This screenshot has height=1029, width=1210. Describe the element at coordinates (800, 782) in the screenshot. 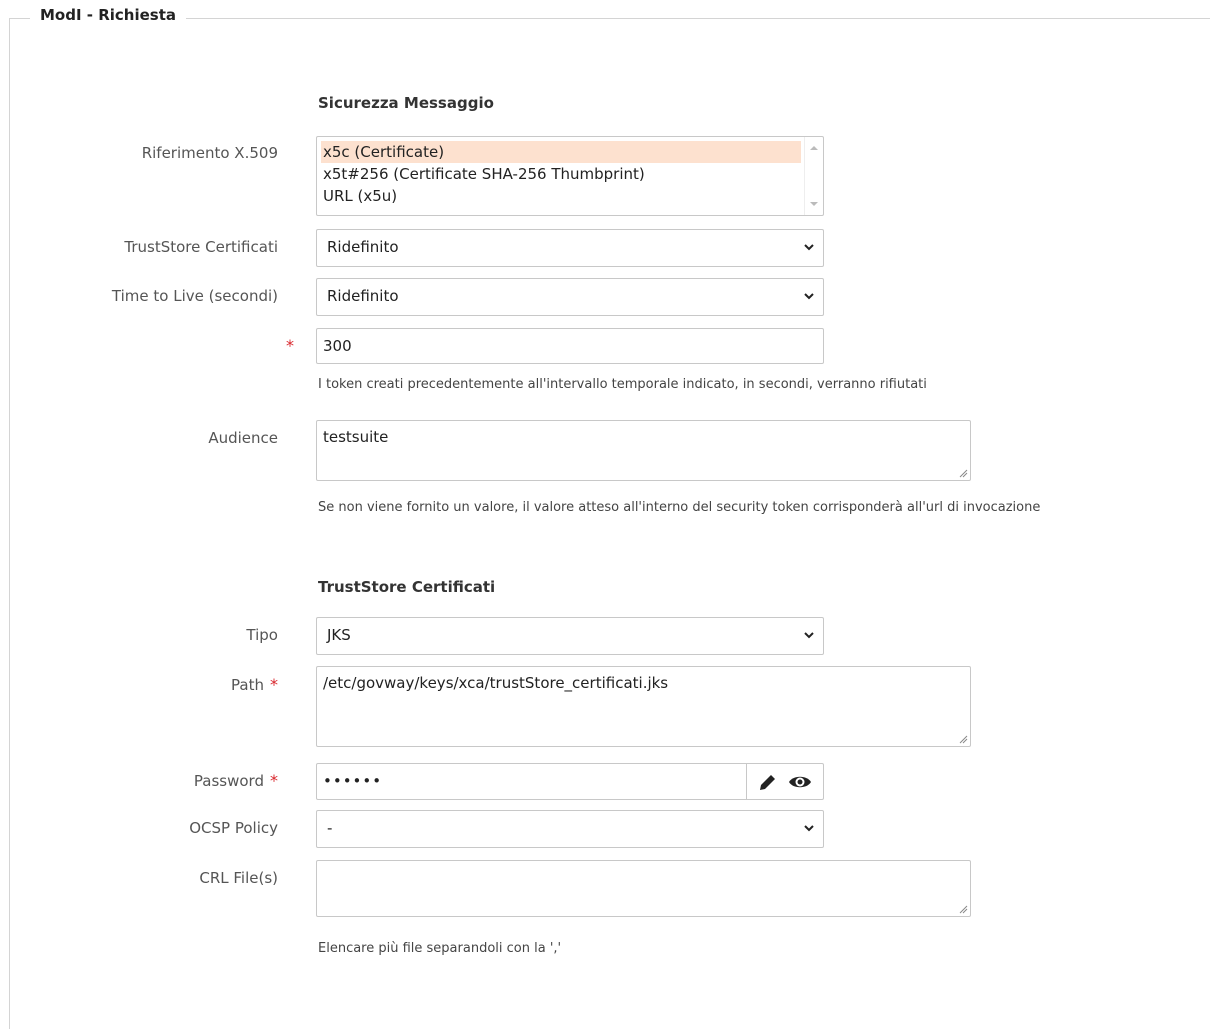

I see `eye-icon` at that location.